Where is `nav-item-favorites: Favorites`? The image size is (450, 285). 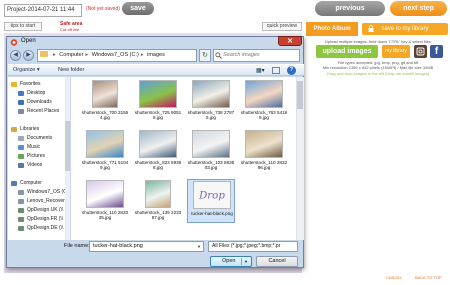 nav-item-favorites: Favorites is located at coordinates (36, 84).